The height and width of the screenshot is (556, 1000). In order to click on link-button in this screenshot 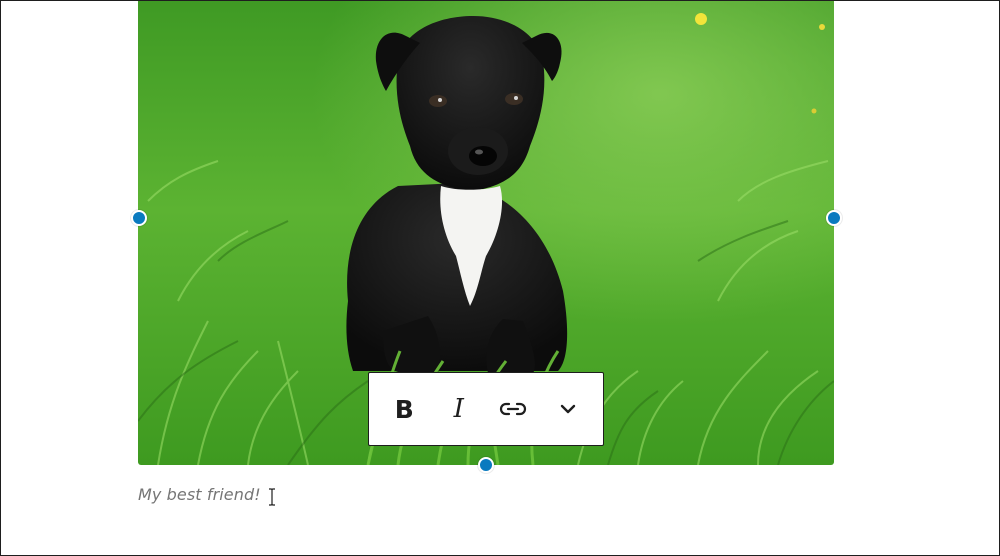, I will do `click(513, 409)`.